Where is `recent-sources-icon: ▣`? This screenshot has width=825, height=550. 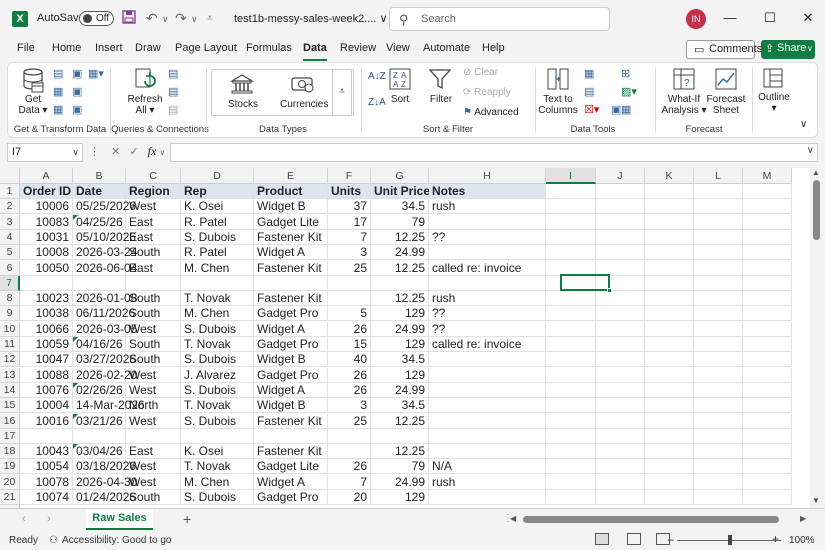
recent-sources-icon: ▣ is located at coordinates (77, 73).